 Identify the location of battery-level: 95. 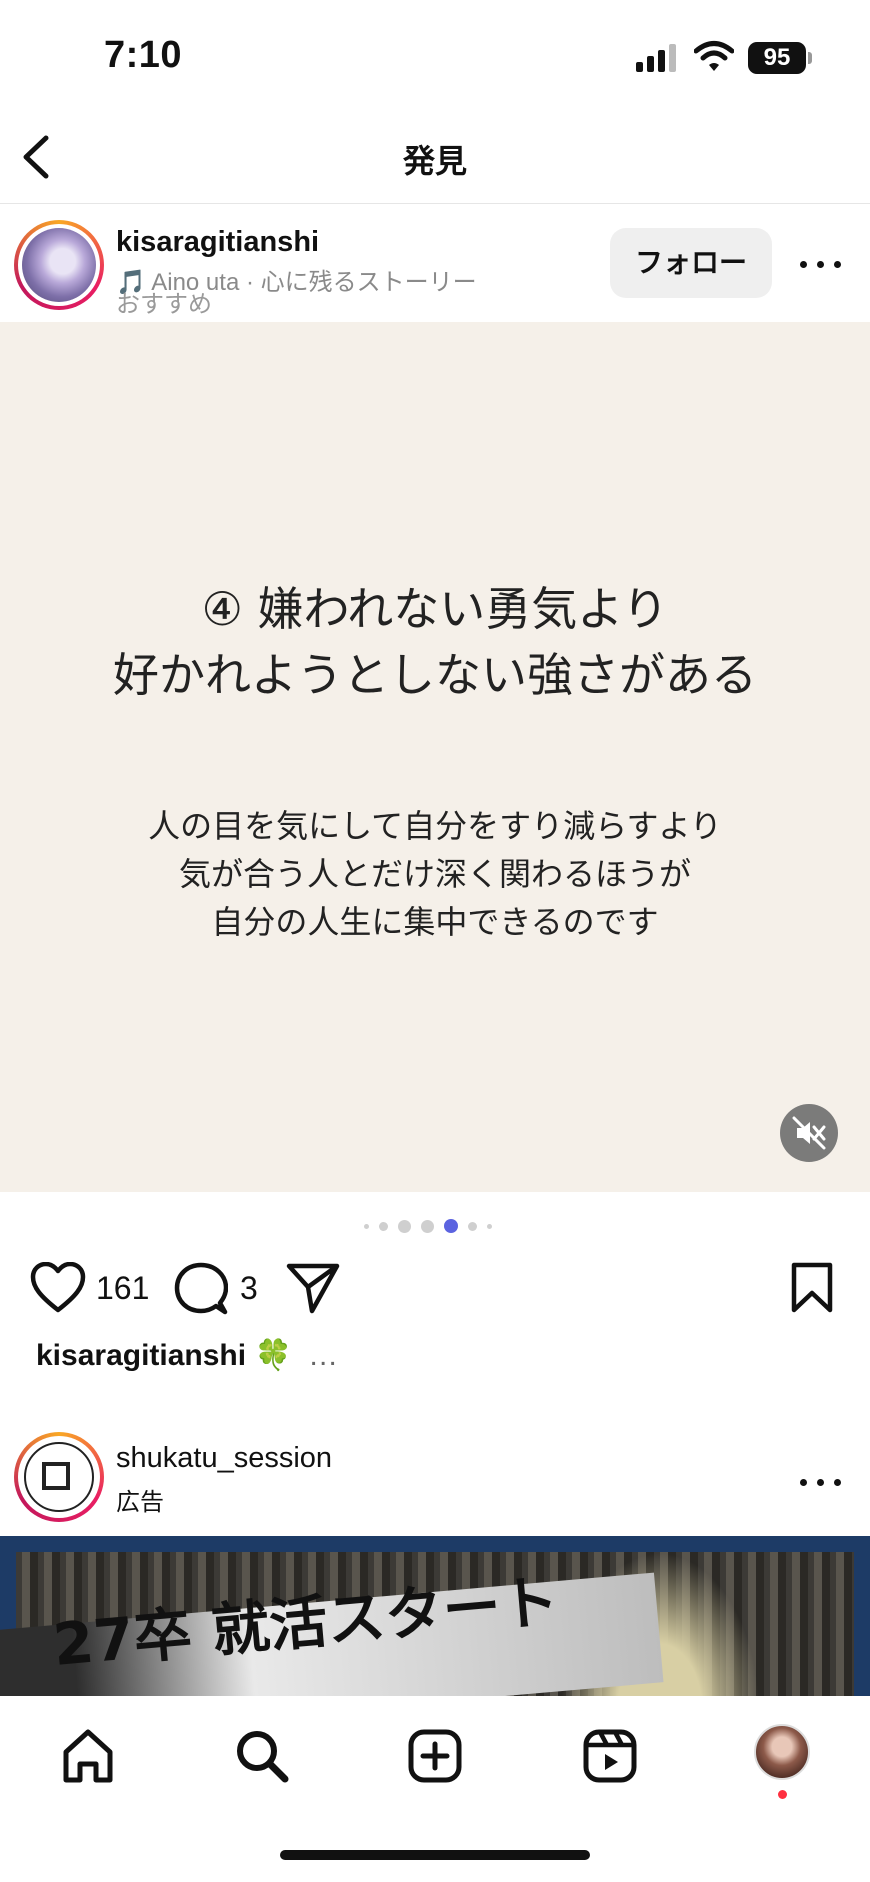
(777, 58).